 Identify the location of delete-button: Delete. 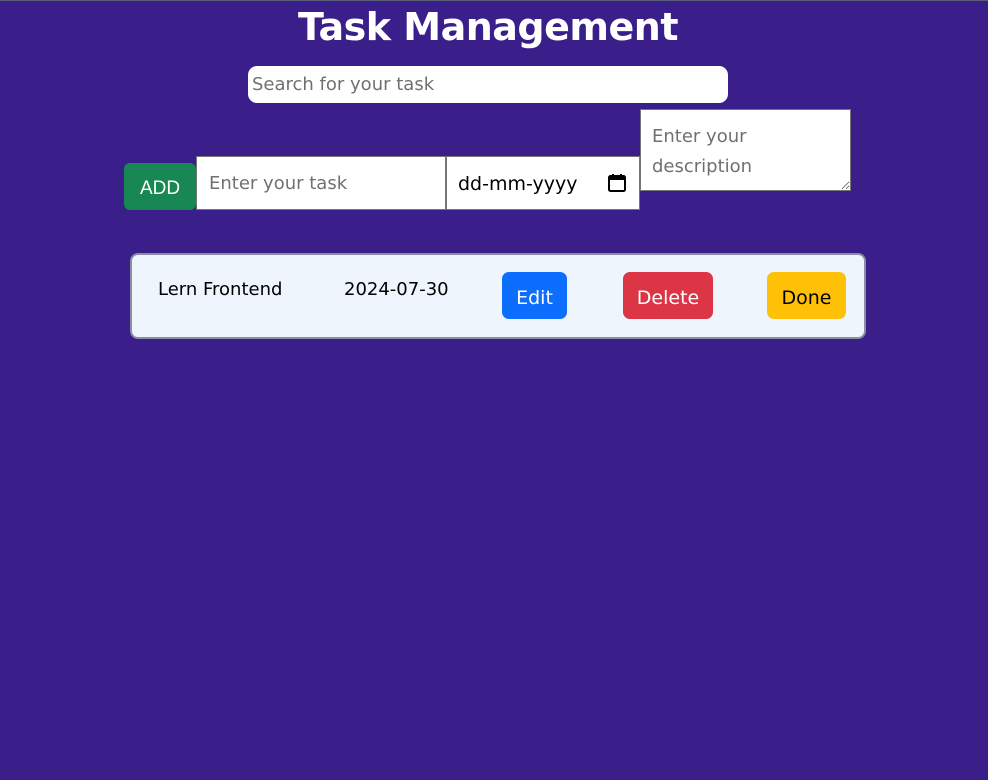
(668, 295).